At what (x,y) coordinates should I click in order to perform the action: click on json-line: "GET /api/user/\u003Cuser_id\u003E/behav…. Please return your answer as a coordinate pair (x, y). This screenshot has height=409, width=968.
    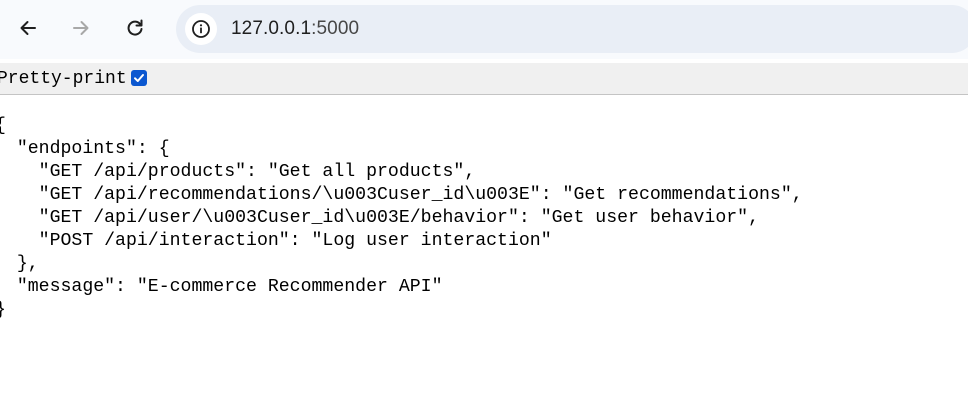
    Looking at the image, I should click on (379, 218).